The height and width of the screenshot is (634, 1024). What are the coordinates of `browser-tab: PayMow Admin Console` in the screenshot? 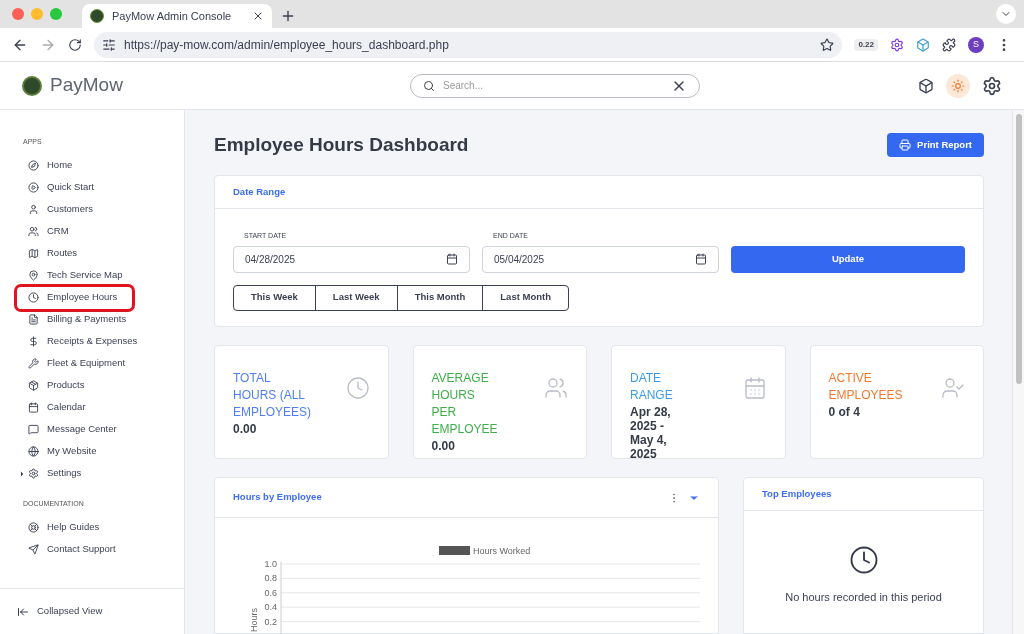 It's located at (177, 16).